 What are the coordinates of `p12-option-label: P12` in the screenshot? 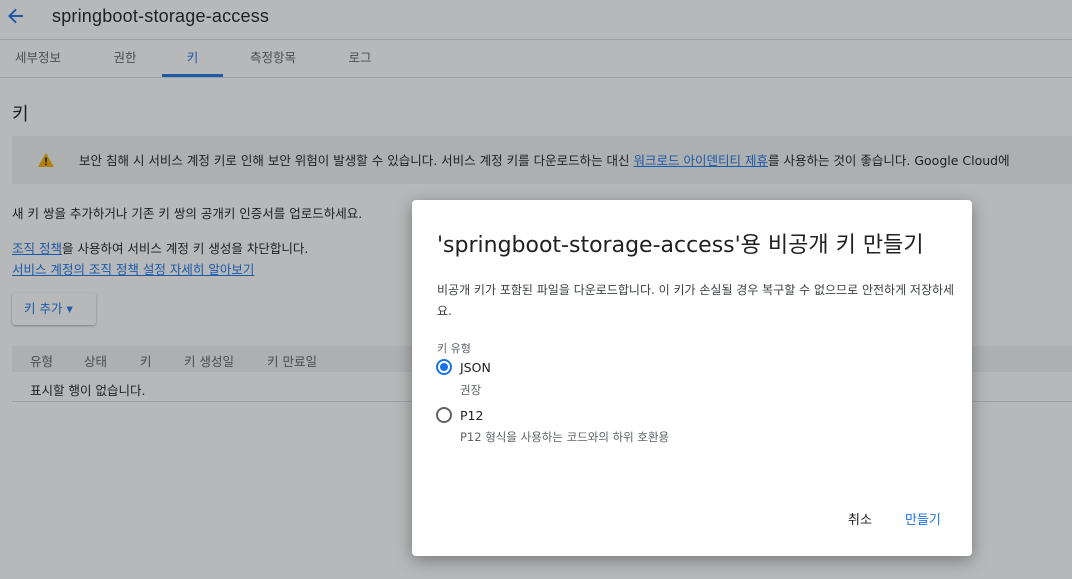 It's located at (471, 415).